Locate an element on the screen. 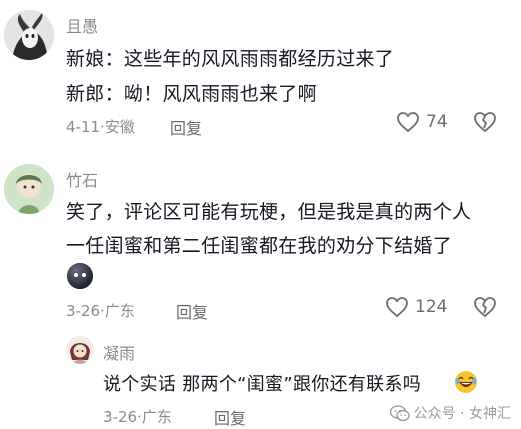  like-count: 74 is located at coordinates (437, 122).